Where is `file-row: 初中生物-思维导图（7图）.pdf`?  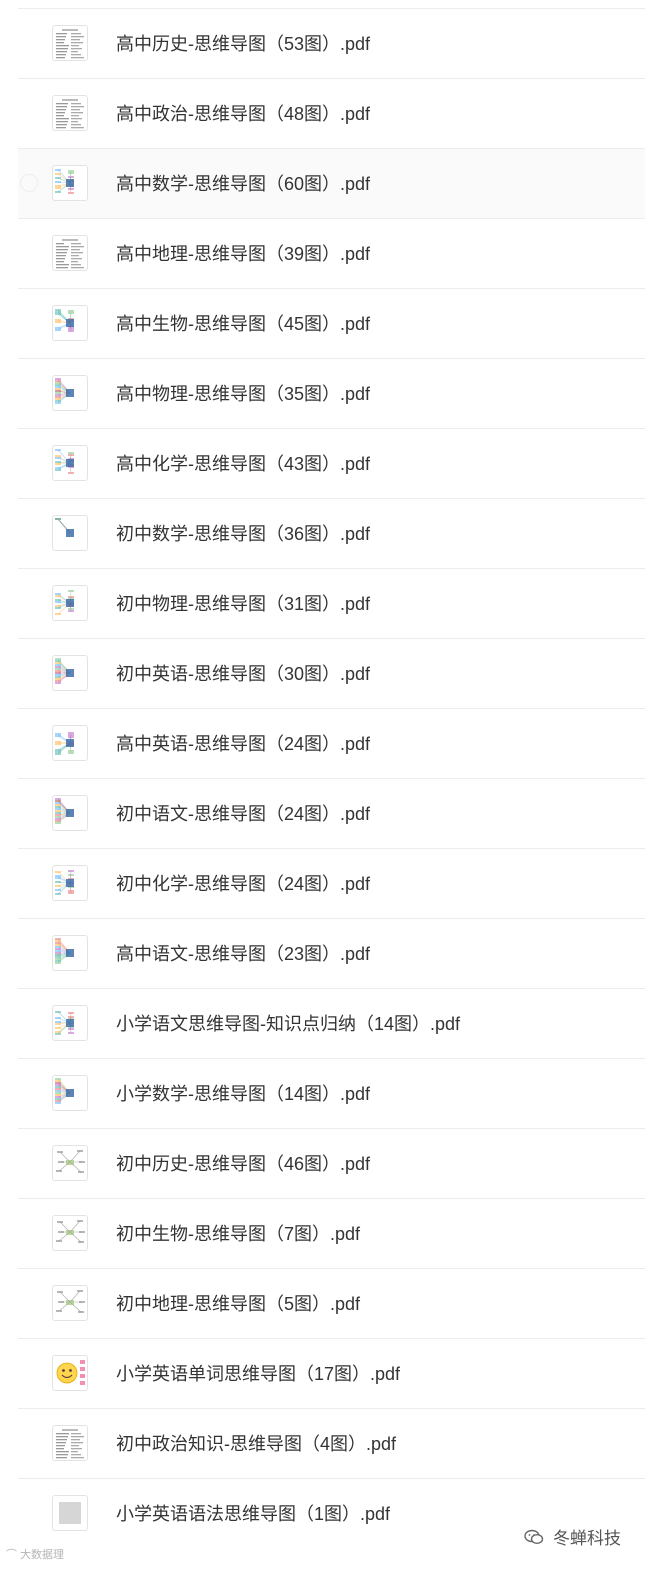 file-row: 初中生物-思维导图（7图）.pdf is located at coordinates (331, 1233).